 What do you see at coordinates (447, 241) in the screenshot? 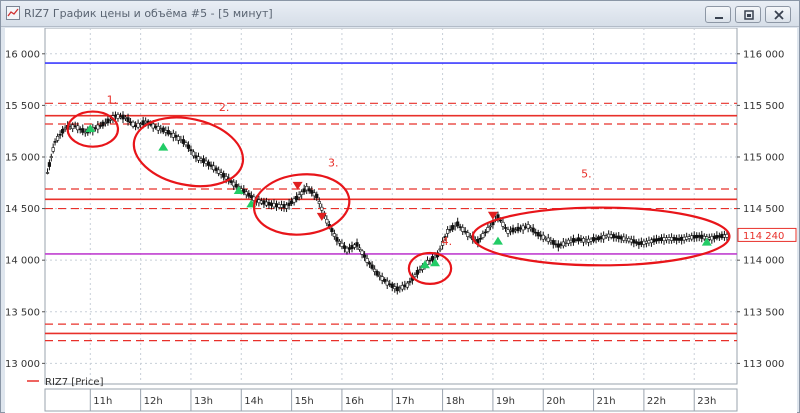
I see `annotation-label: 4.` at bounding box center [447, 241].